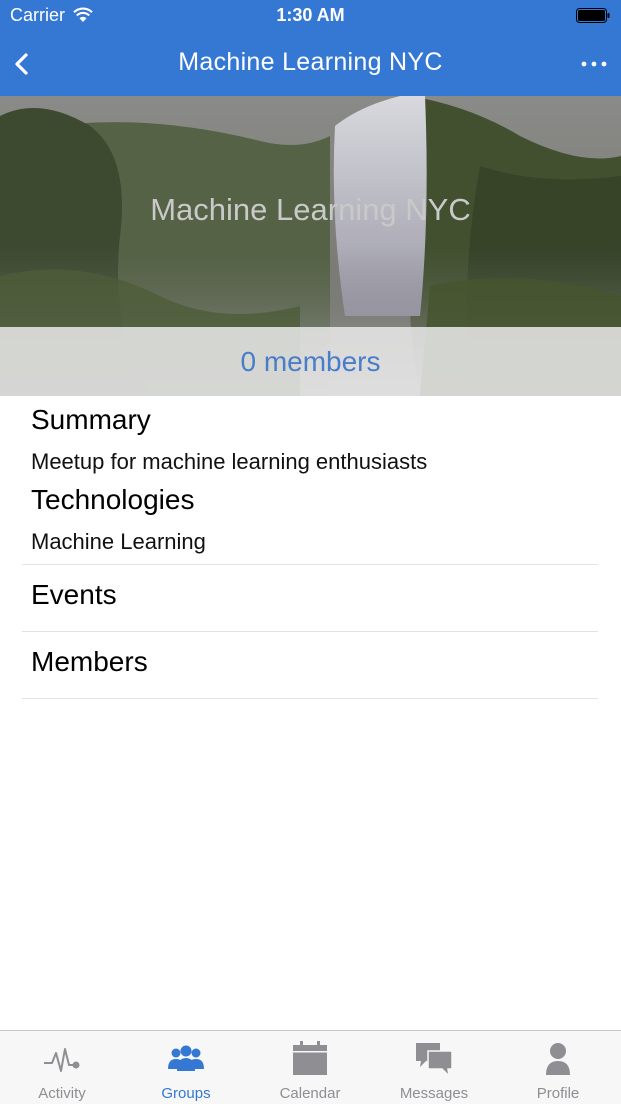  I want to click on tab-calendar: Calendar, so click(310, 1067).